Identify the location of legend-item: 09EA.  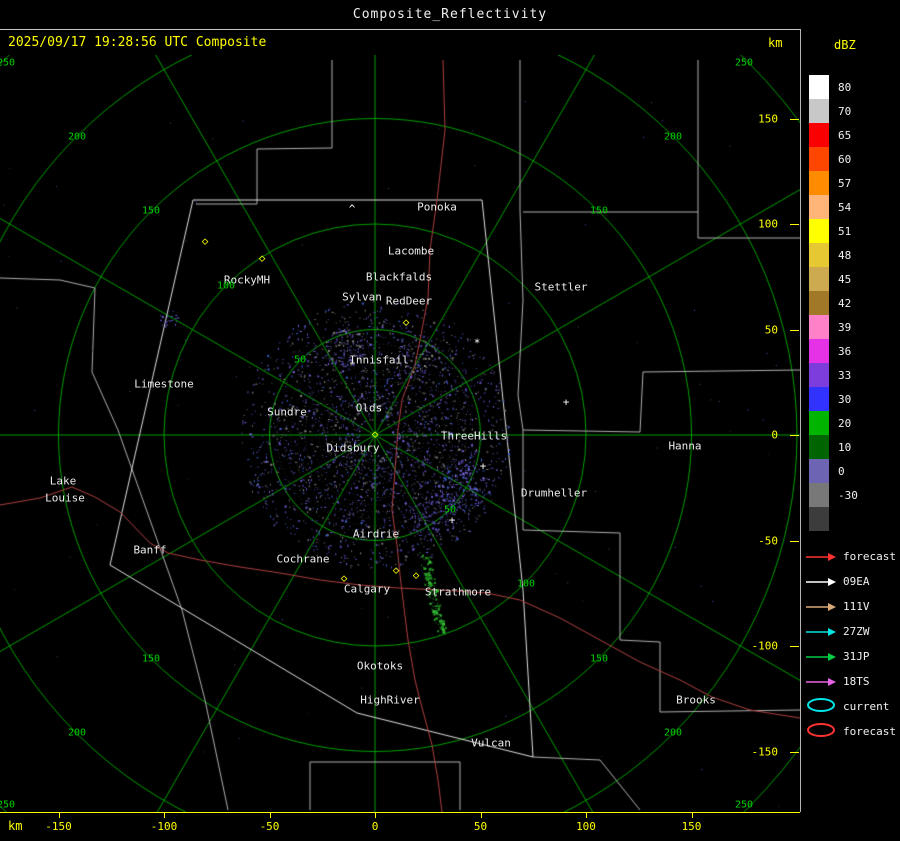
(850, 581).